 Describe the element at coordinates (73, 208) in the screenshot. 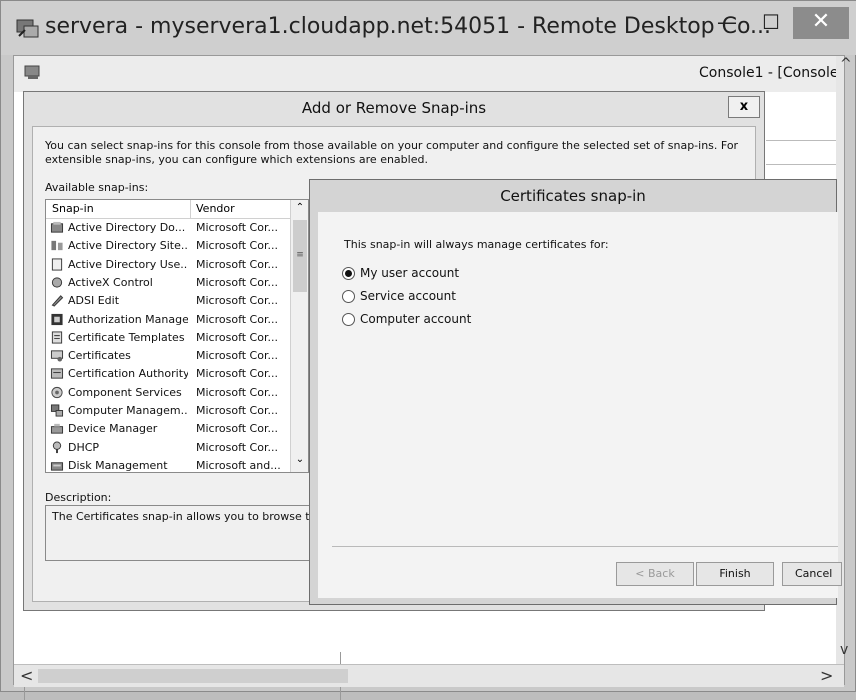

I see `column-header-snapin: Snap-in` at that location.